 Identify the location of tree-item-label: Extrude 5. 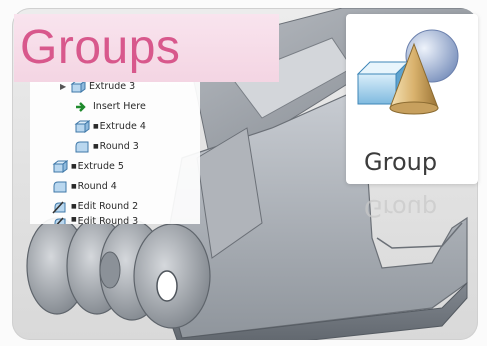
(100, 166).